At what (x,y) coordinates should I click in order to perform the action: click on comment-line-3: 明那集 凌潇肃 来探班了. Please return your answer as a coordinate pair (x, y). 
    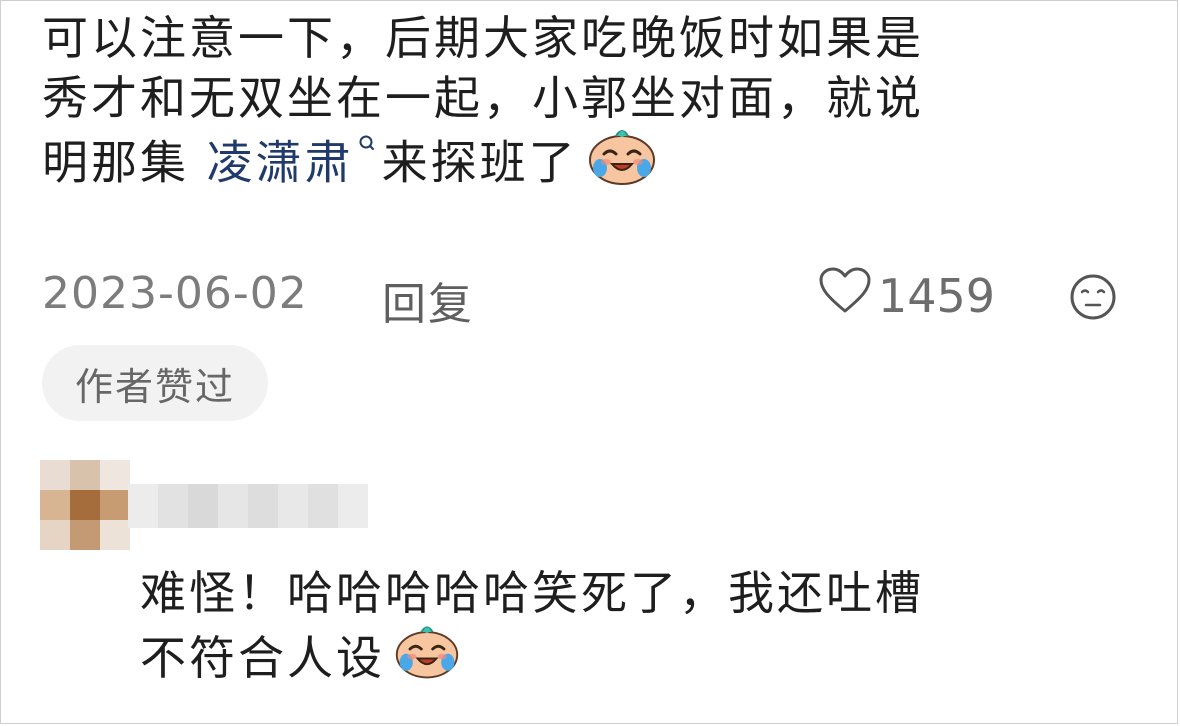
    Looking at the image, I should click on (597, 166).